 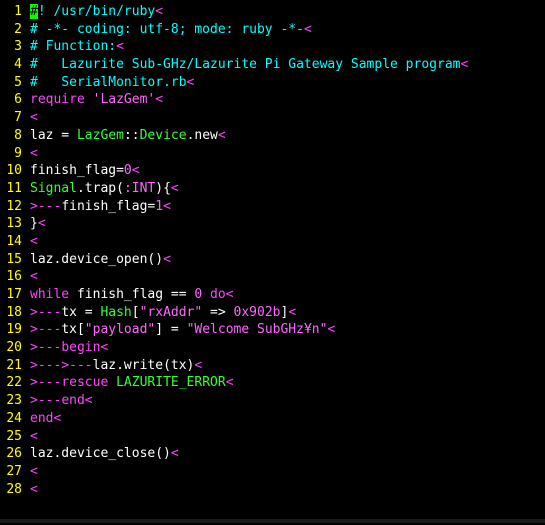 I want to click on code-line: 6 require 'LazGem'<, so click(x=272, y=100).